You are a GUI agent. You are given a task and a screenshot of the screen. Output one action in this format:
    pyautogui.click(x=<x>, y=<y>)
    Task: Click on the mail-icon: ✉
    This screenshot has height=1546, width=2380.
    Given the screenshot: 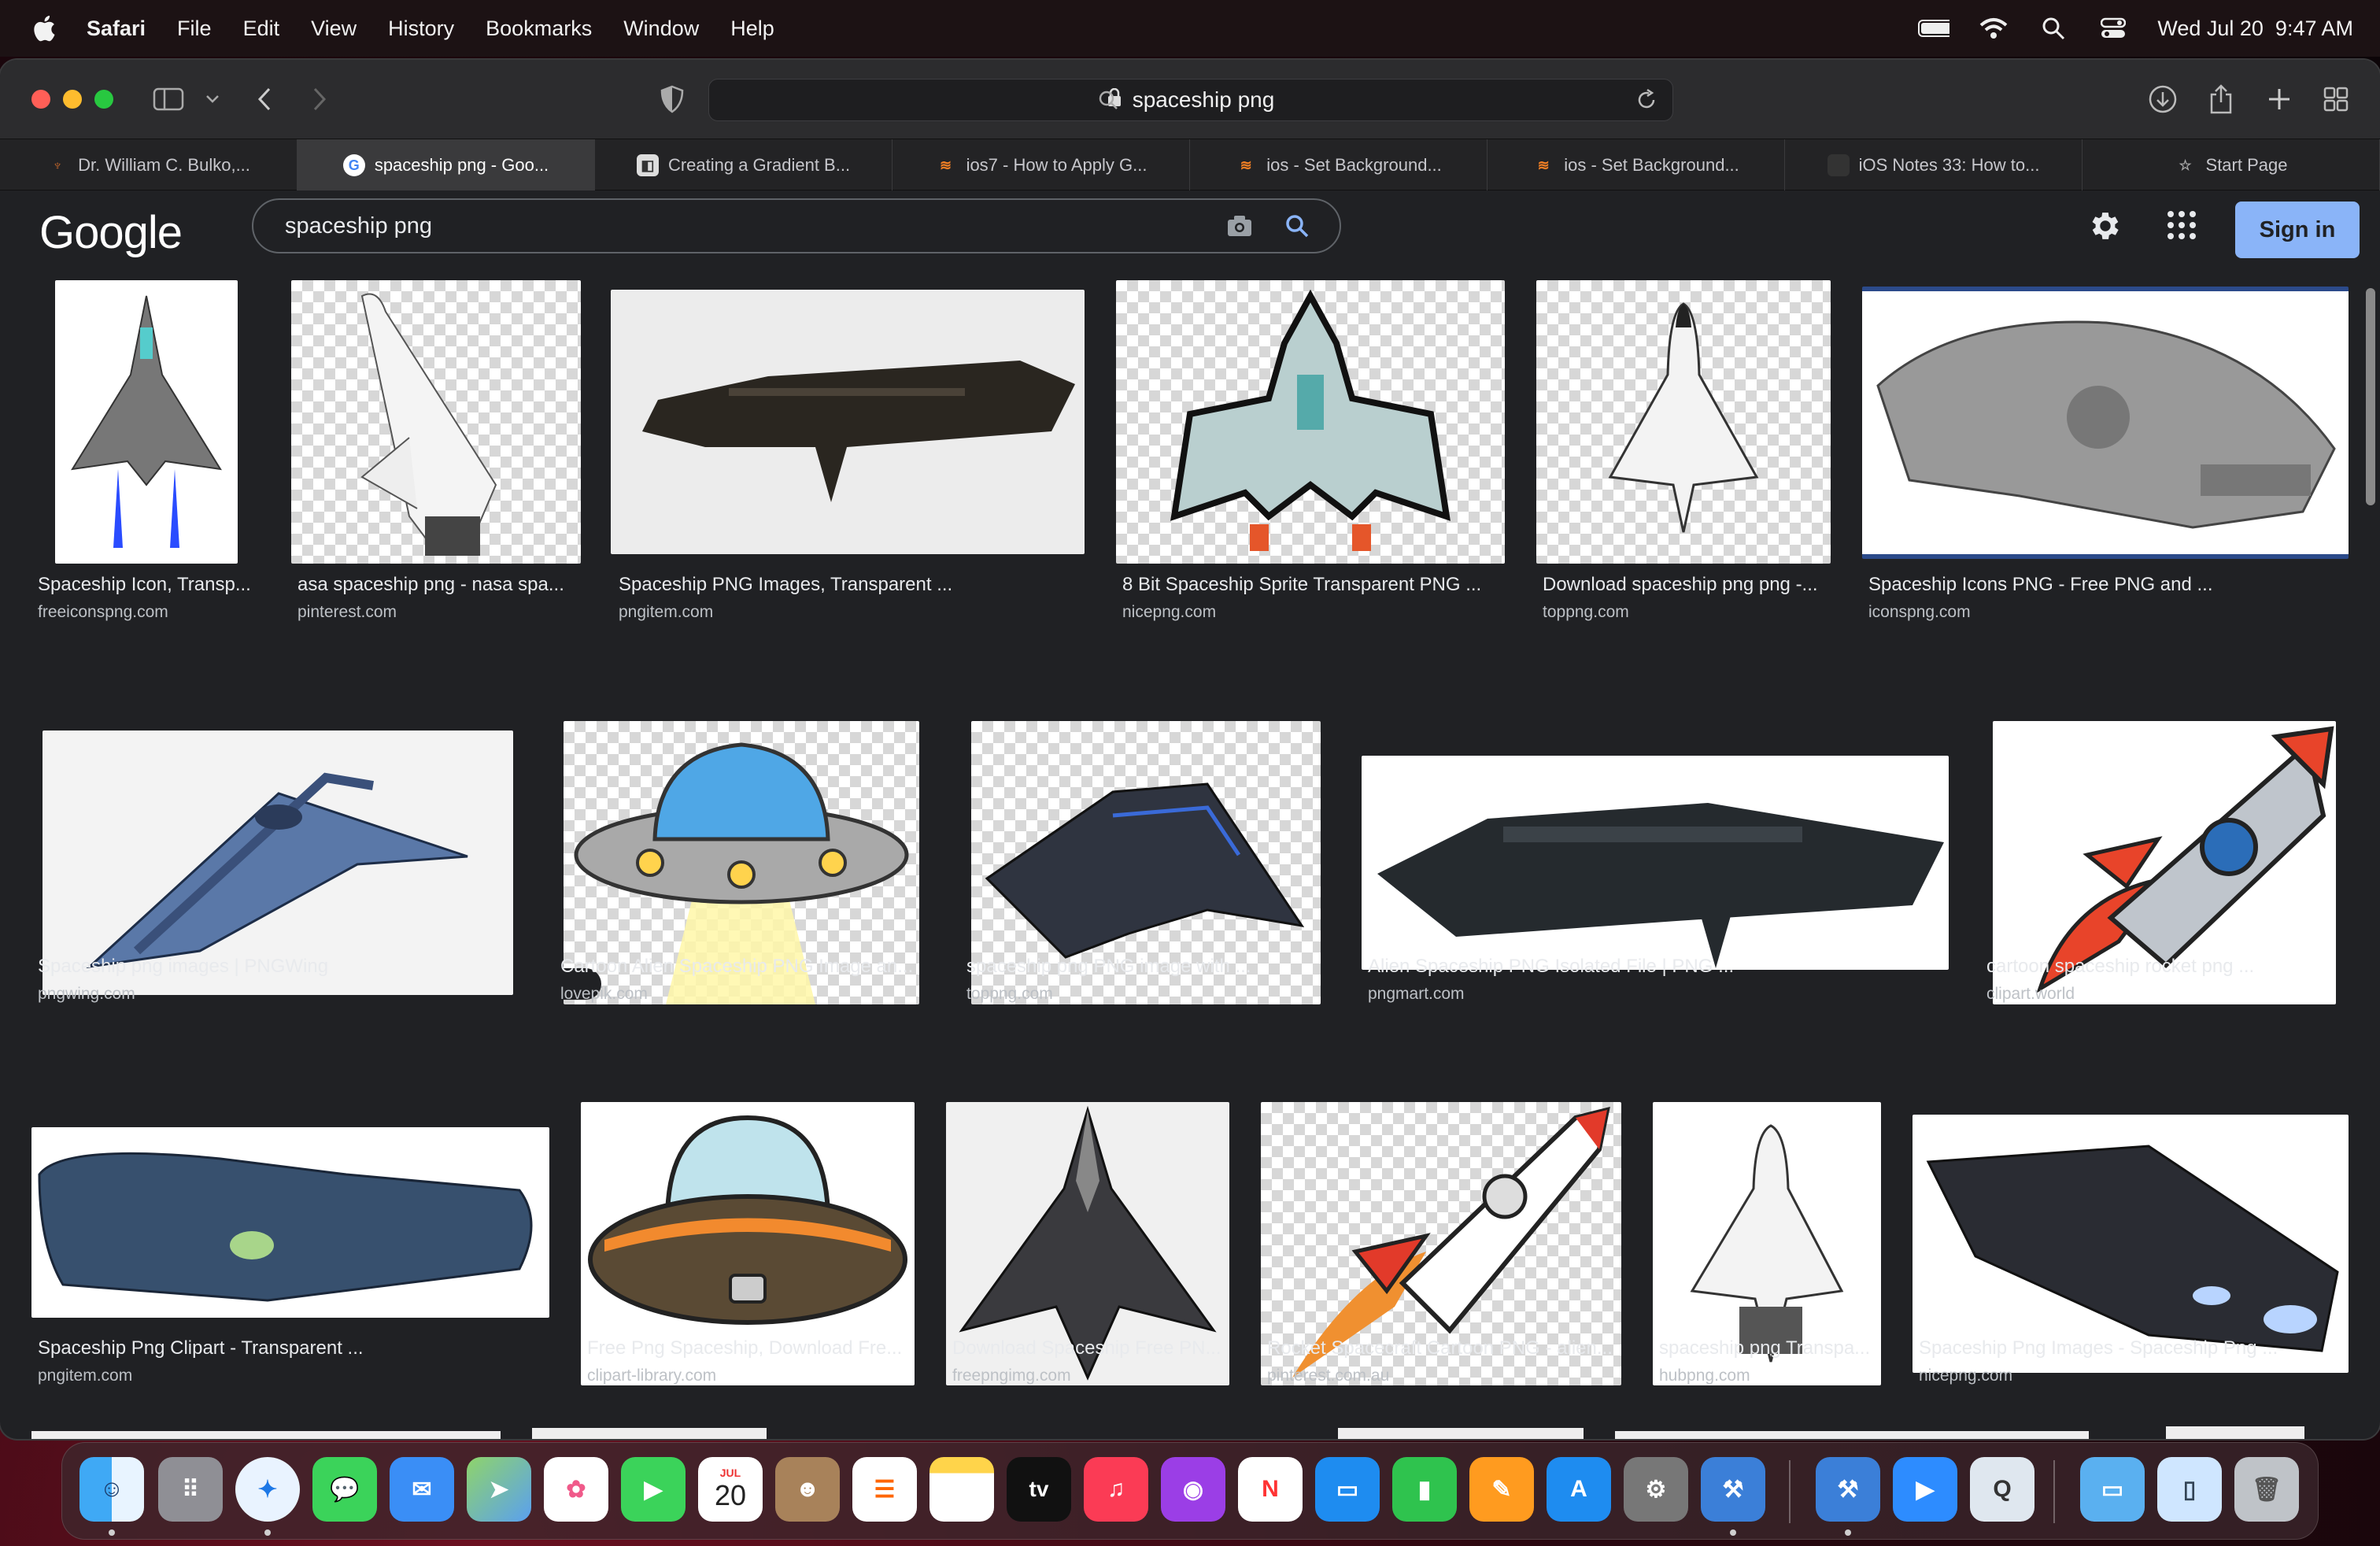 What is the action you would take?
    pyautogui.click(x=422, y=1489)
    